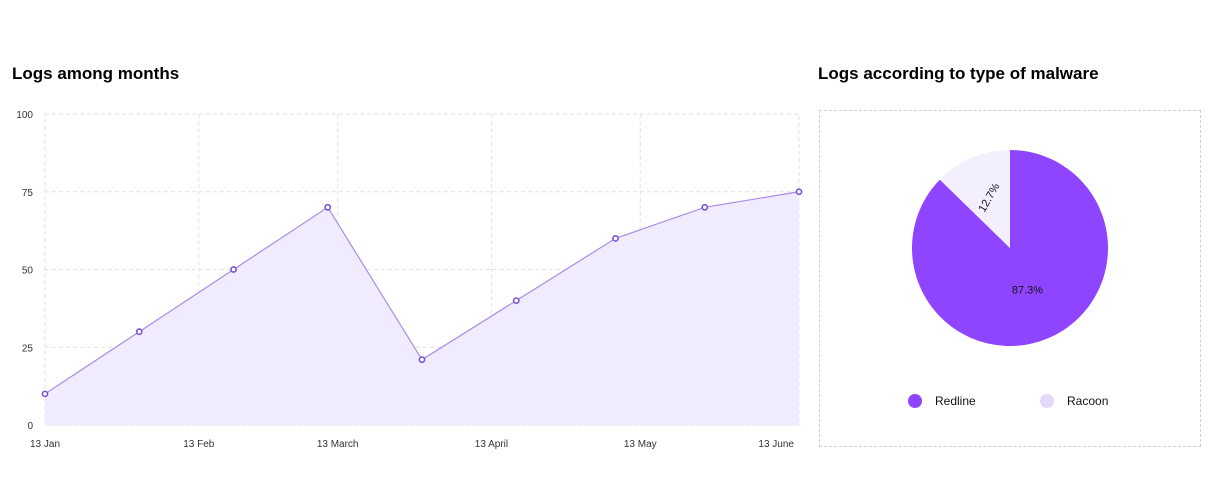 The height and width of the screenshot is (486, 1216). I want to click on x-tick-label: 13 June, so click(776, 444).